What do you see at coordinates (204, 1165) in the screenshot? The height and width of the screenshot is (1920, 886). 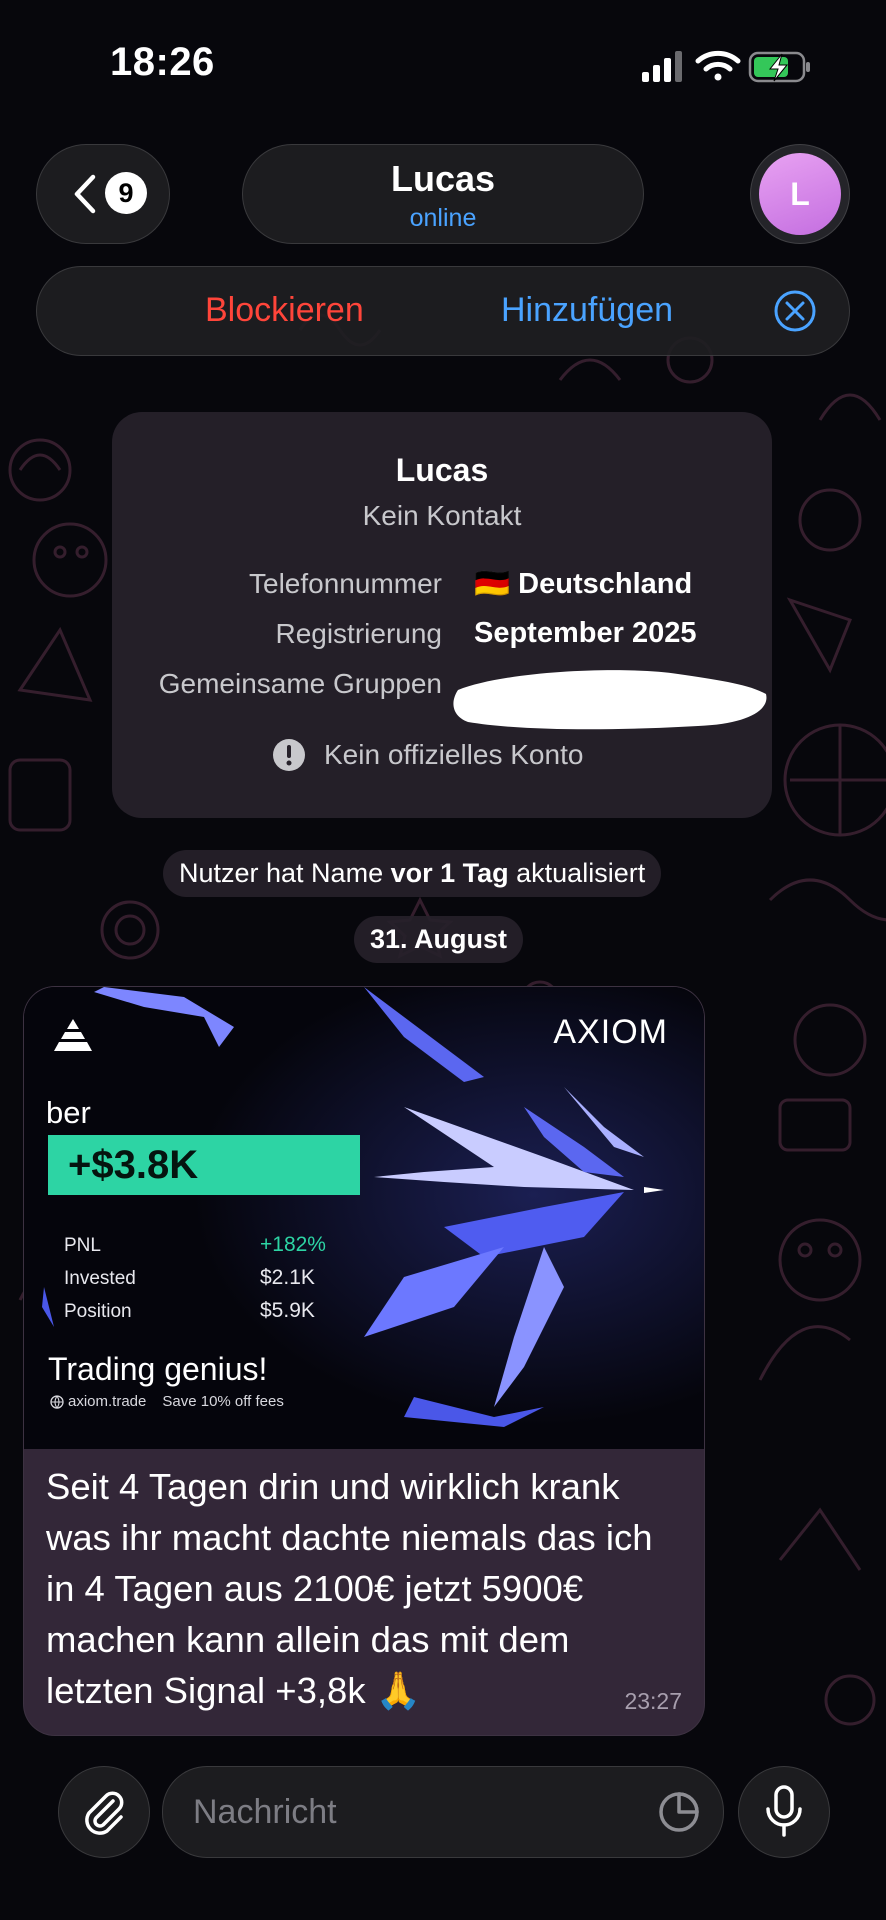 I see `pnl-amount: +$3.8K` at bounding box center [204, 1165].